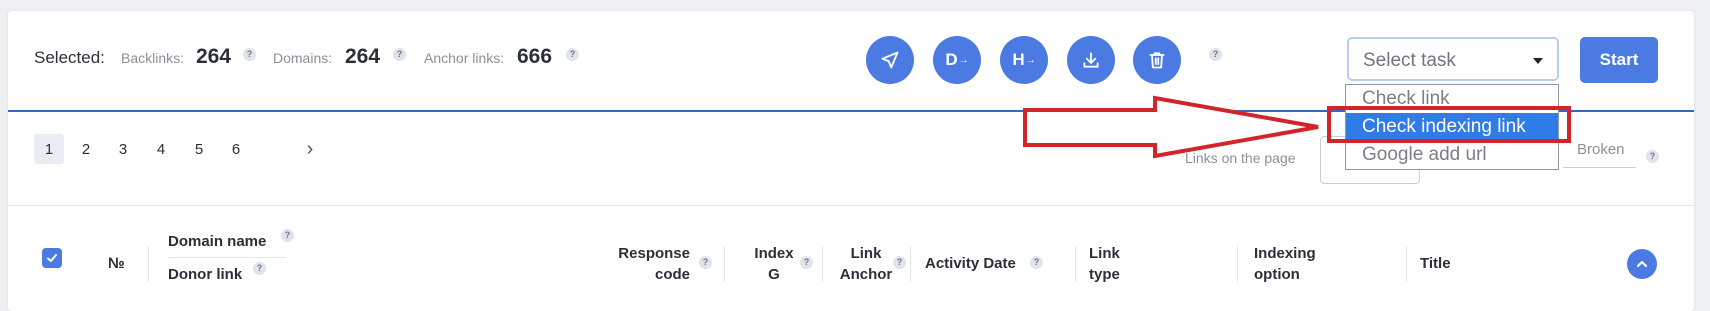 This screenshot has height=311, width=1710. Describe the element at coordinates (1452, 154) in the screenshot. I see `option-google-add-url: Google add url` at that location.